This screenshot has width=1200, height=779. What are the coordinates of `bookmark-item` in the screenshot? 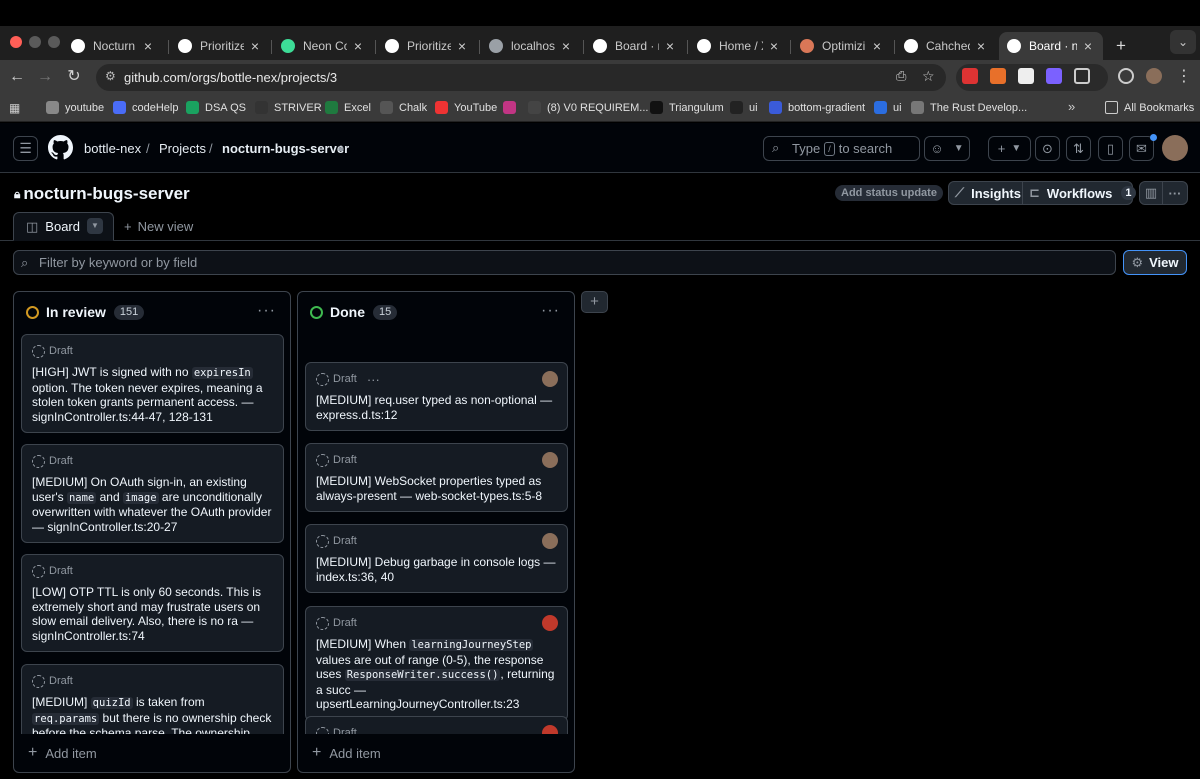 It's located at (512, 107).